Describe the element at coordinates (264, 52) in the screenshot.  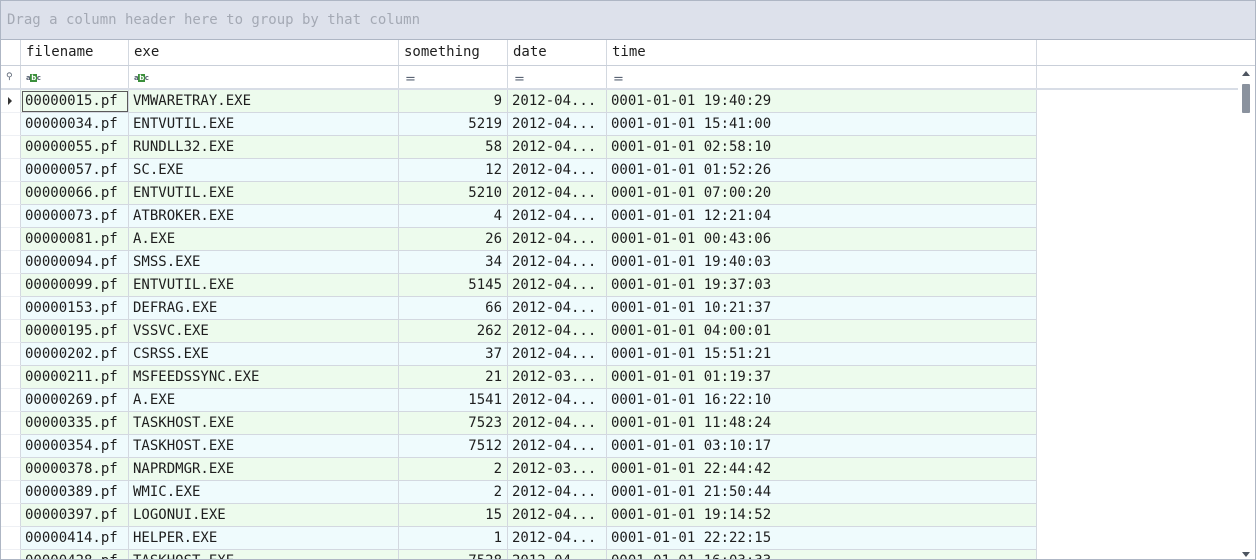
I see `column-header-exe: exe` at that location.